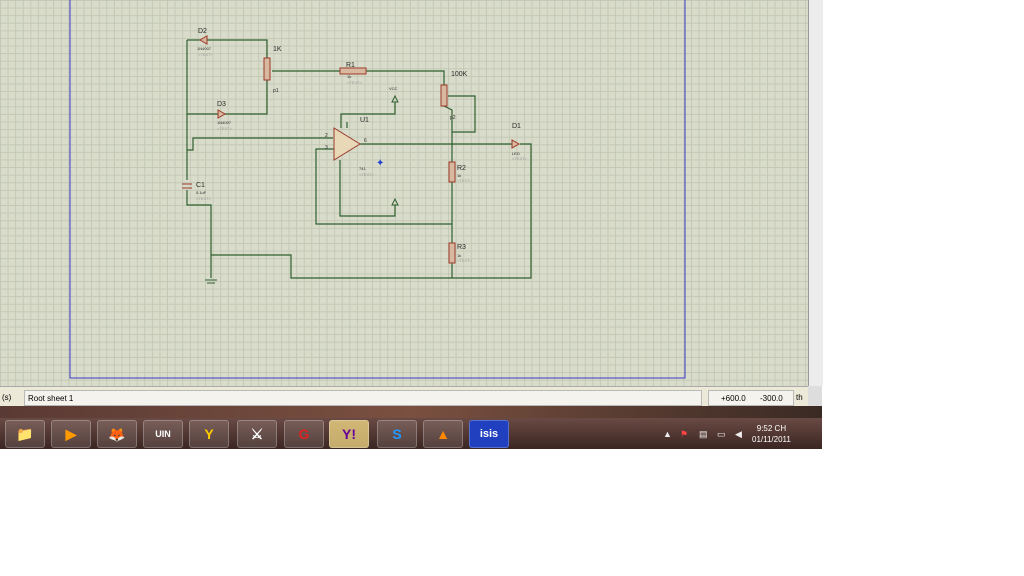 The width and height of the screenshot is (1024, 576). I want to click on pin-6: 6, so click(365, 141).